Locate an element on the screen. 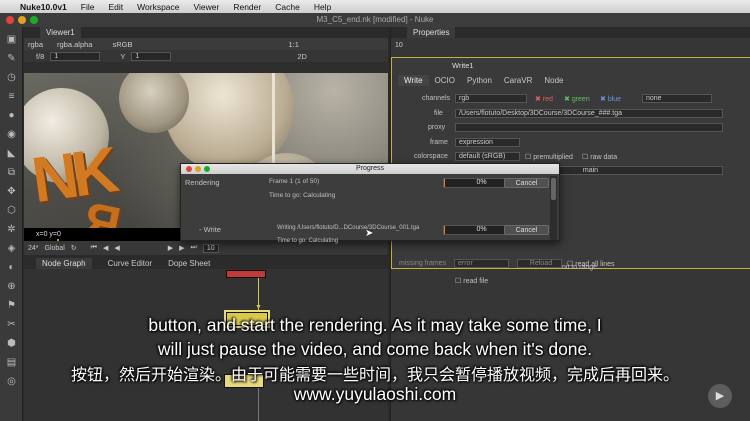 This screenshot has height=421, width=750. menu-viewer: Viewer is located at coordinates (207, 7).